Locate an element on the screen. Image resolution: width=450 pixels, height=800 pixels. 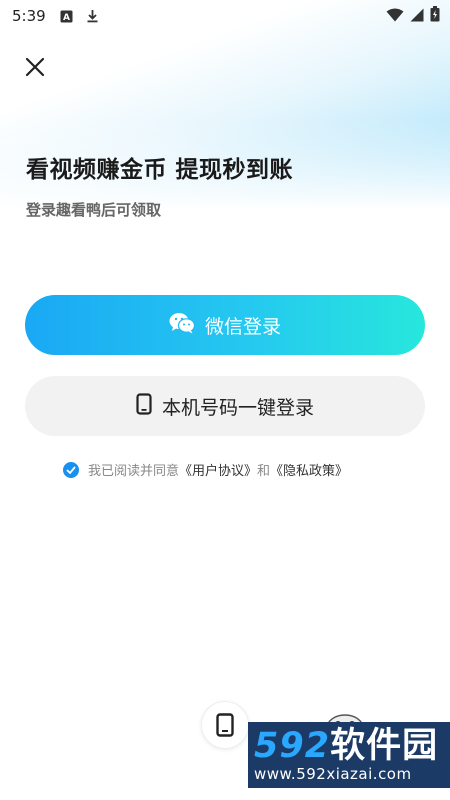
page-title: 看视频赚金币 提现秒到账 is located at coordinates (160, 170).